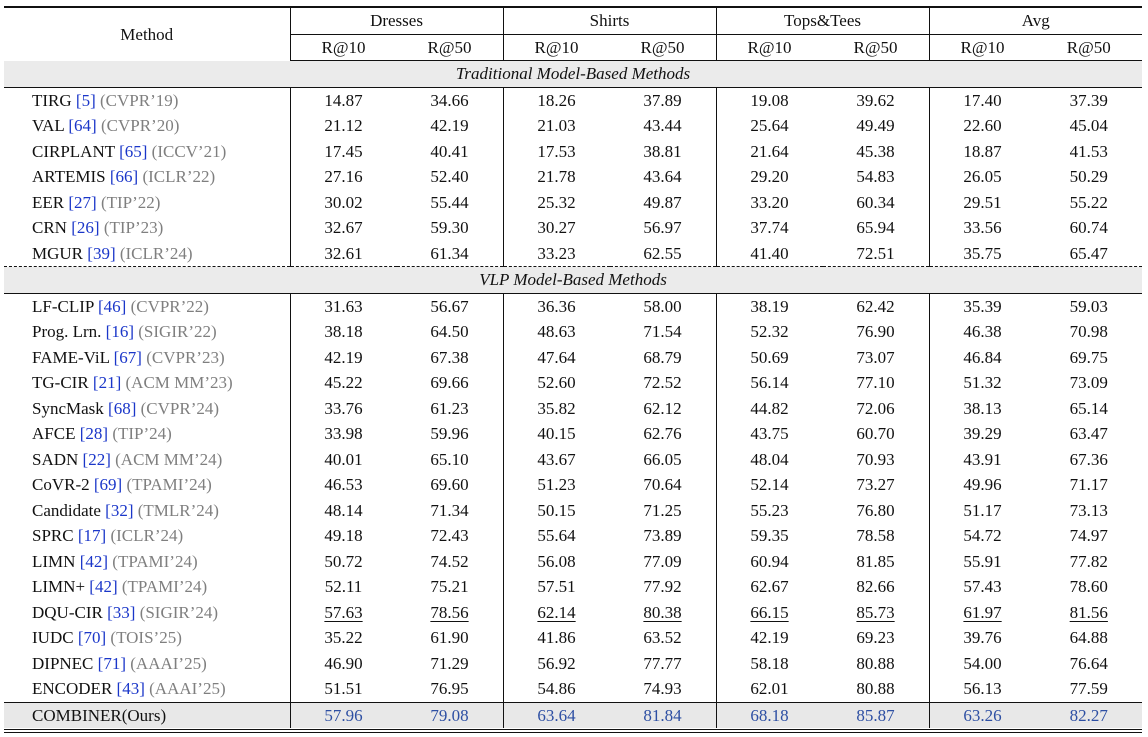 Image resolution: width=1148 pixels, height=737 pixels. Describe the element at coordinates (982, 714) in the screenshot. I see `ours-value-cell: 63.26` at that location.